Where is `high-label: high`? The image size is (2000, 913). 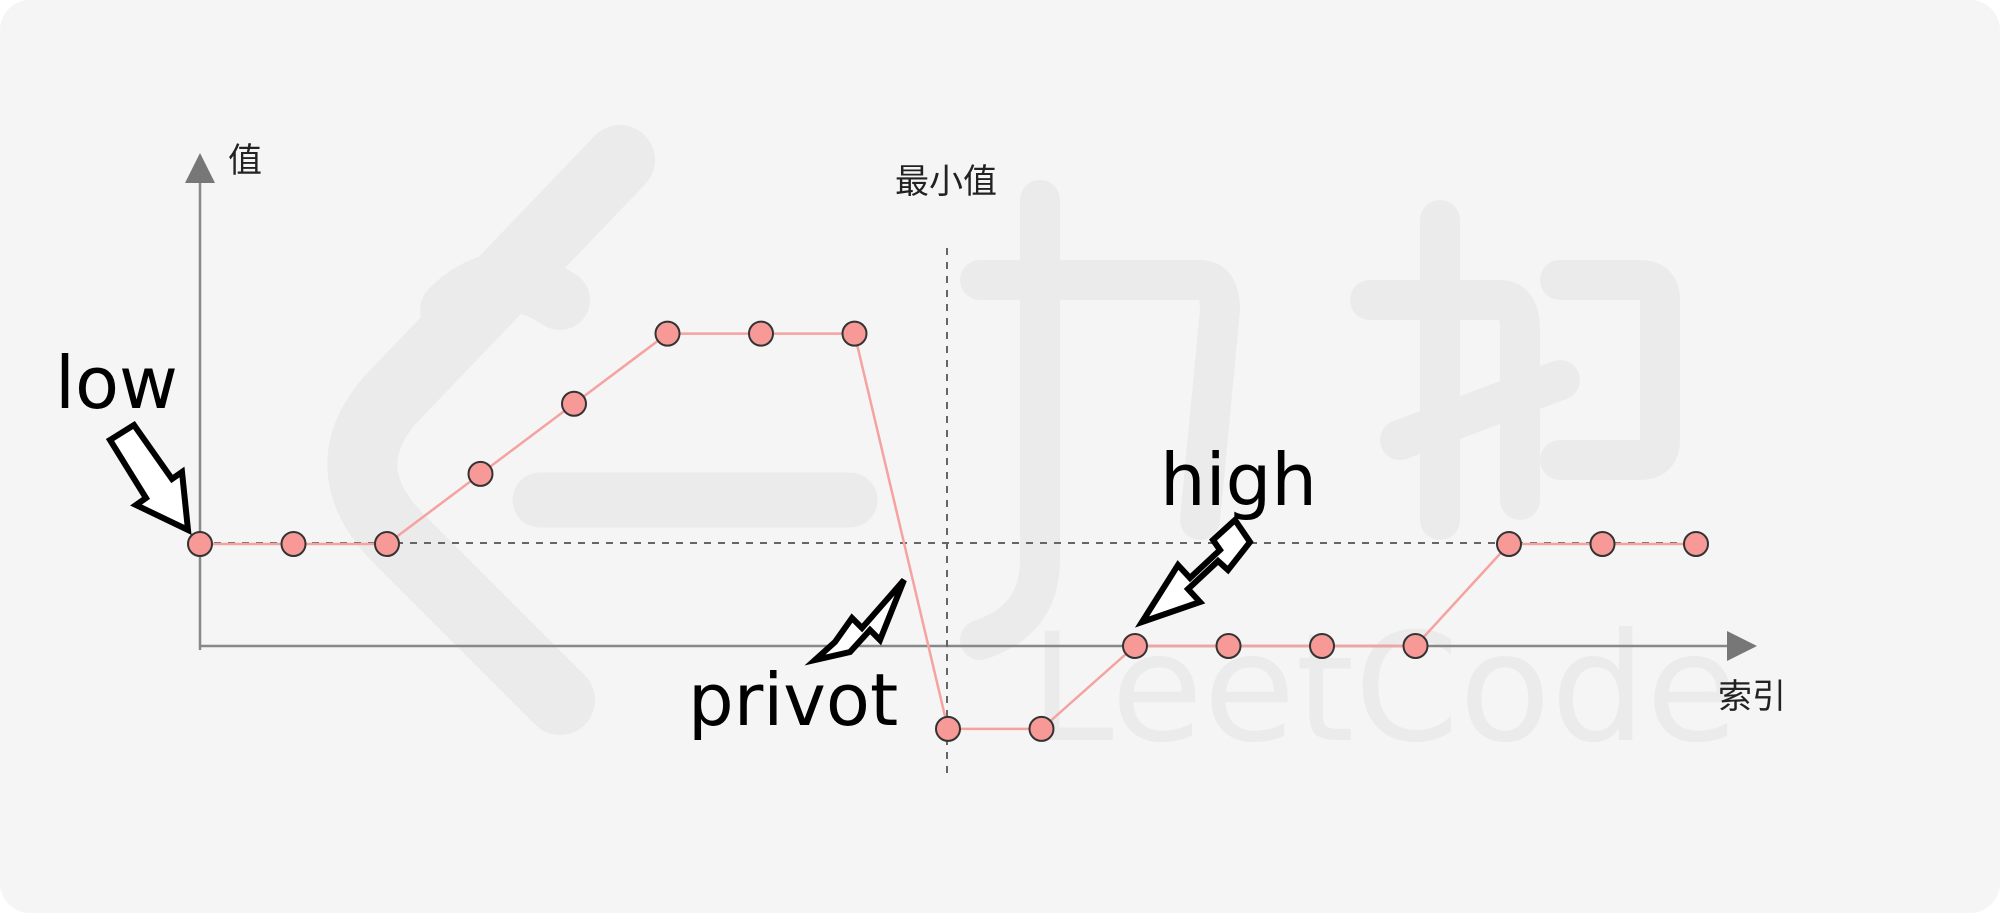
high-label: high is located at coordinates (1238, 480).